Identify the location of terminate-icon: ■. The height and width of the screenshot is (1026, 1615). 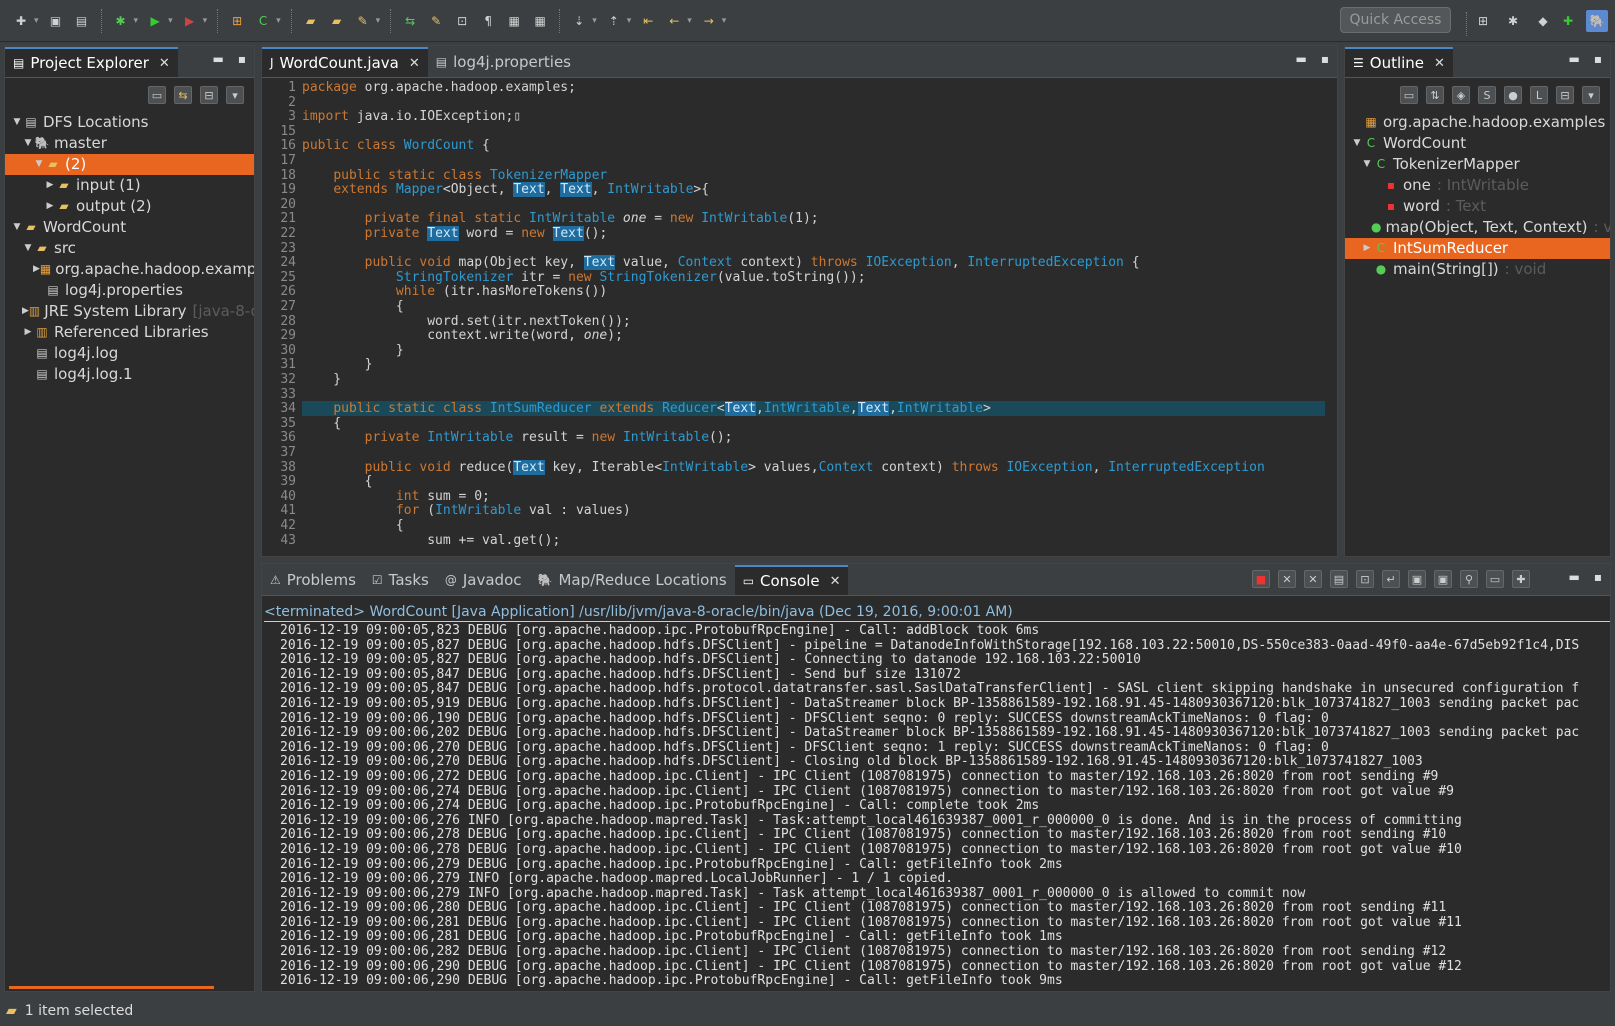
(1261, 579).